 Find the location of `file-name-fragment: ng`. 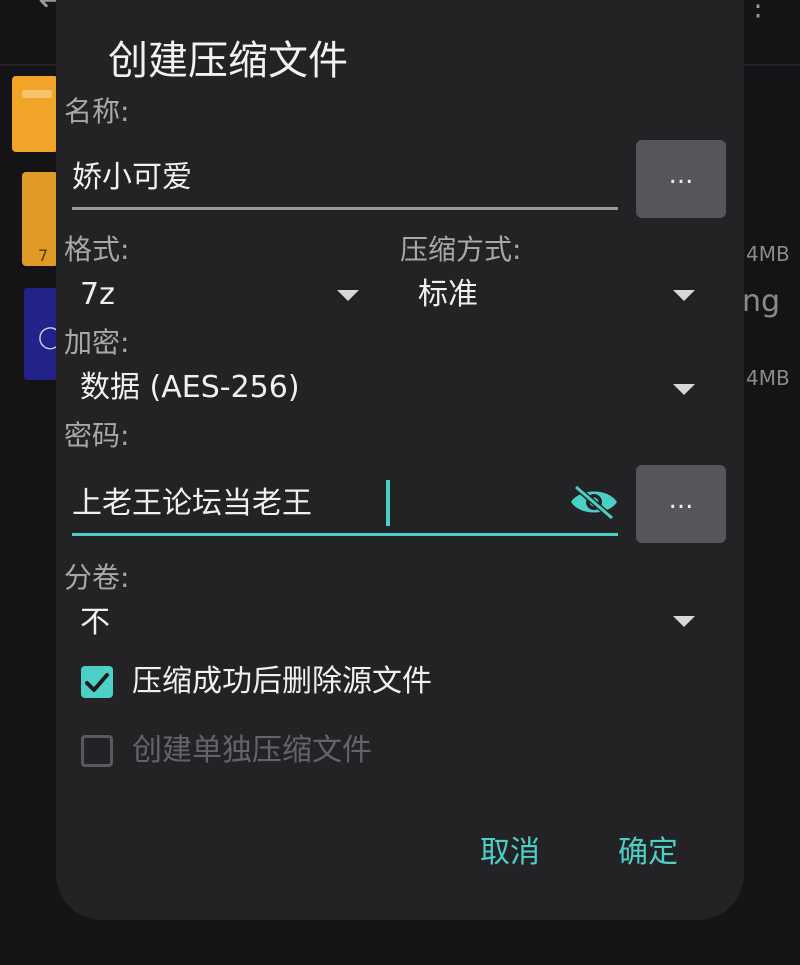

file-name-fragment: ng is located at coordinates (761, 301).